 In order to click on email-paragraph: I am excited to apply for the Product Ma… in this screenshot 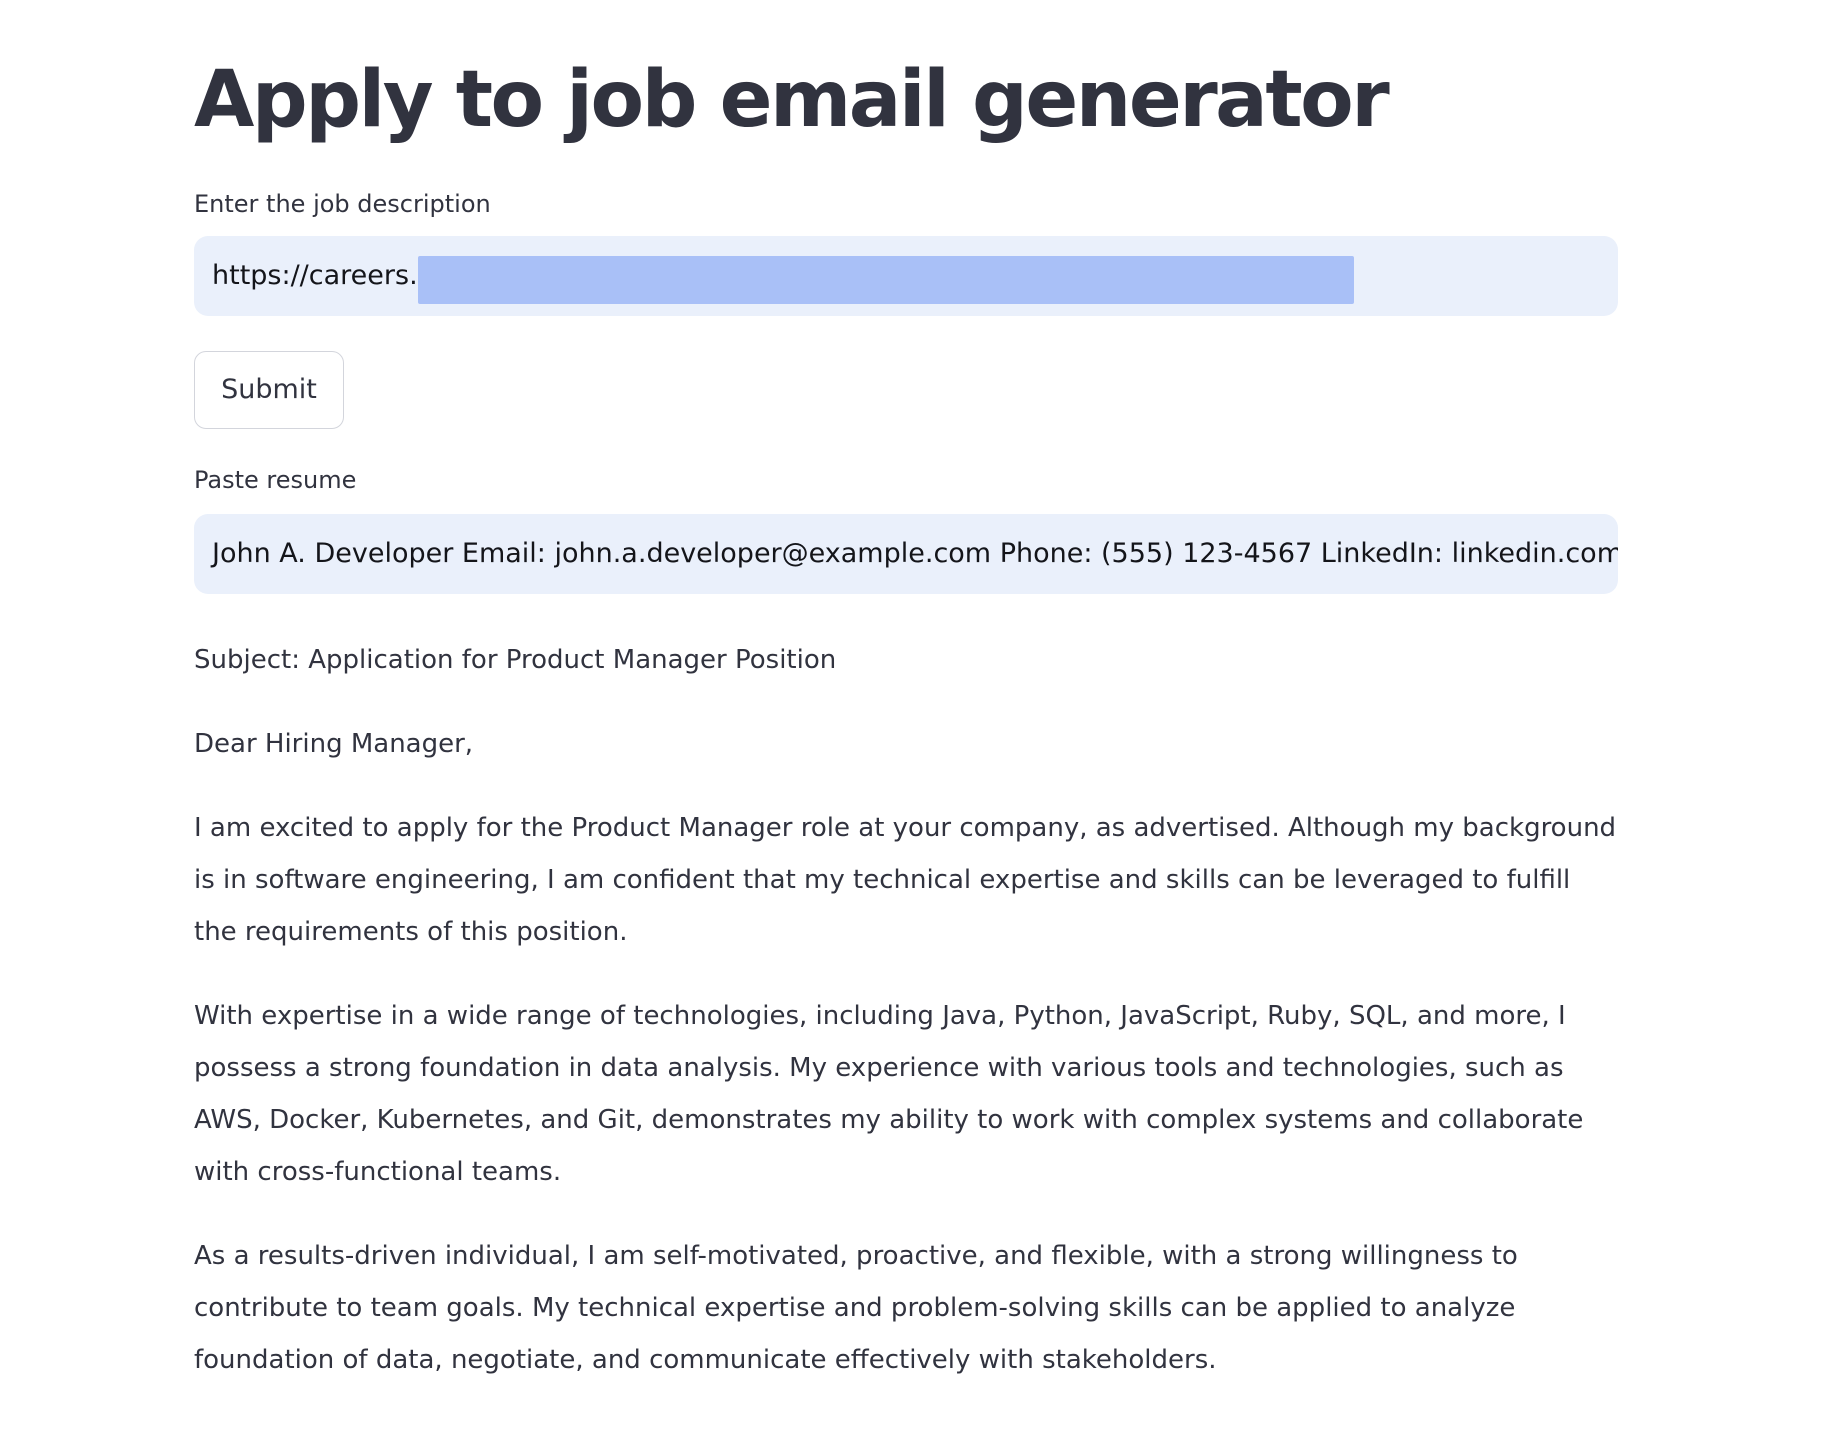, I will do `click(905, 880)`.